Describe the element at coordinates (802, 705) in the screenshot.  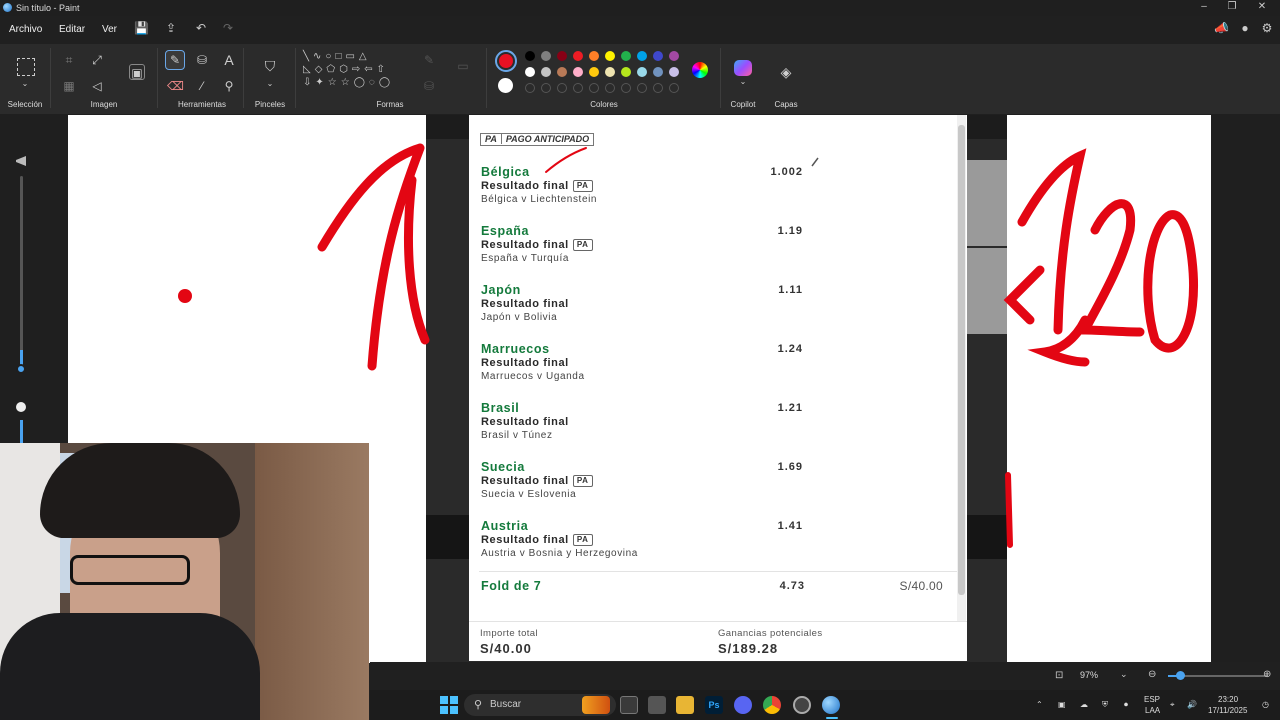
I see `obs-icon` at that location.